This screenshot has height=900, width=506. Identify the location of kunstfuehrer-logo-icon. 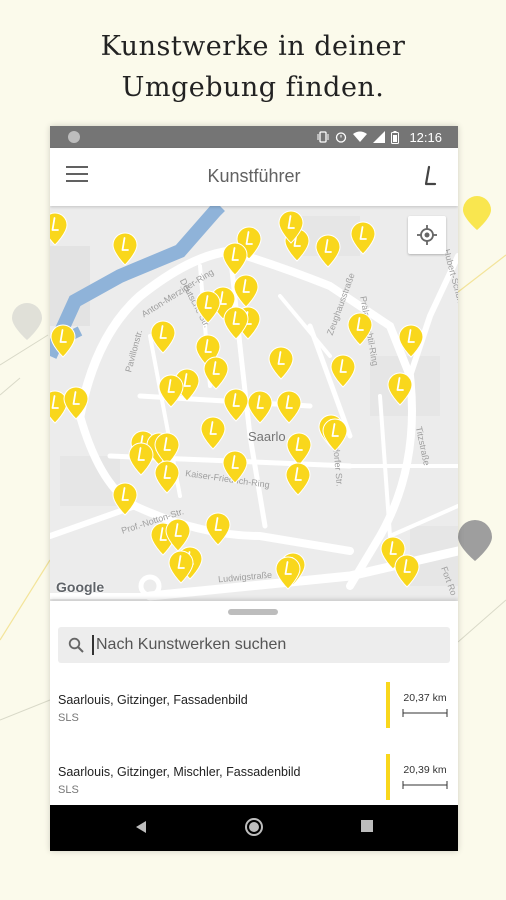
(430, 176).